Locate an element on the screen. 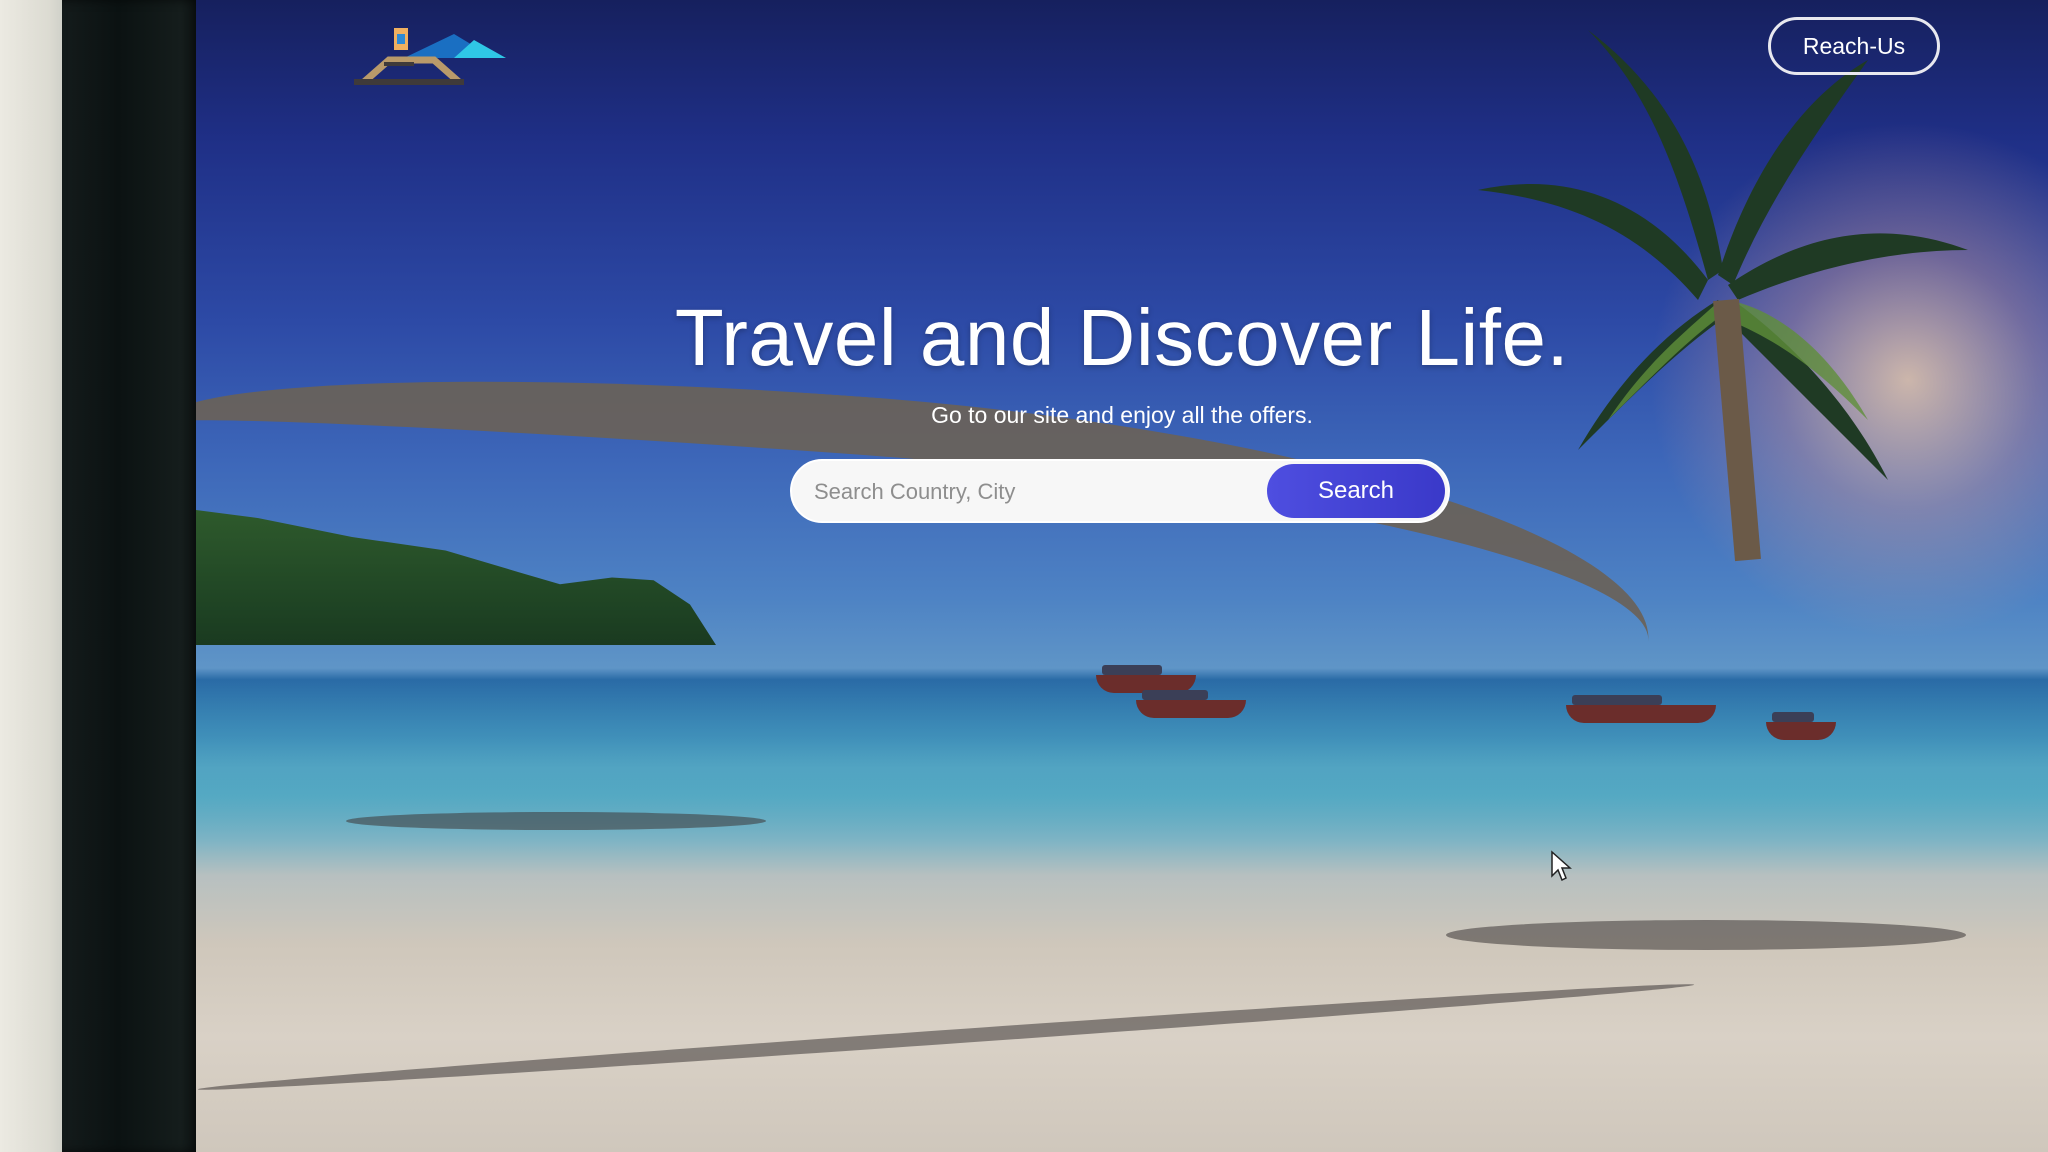  camping-tent-logo-icon is located at coordinates (430, 56).